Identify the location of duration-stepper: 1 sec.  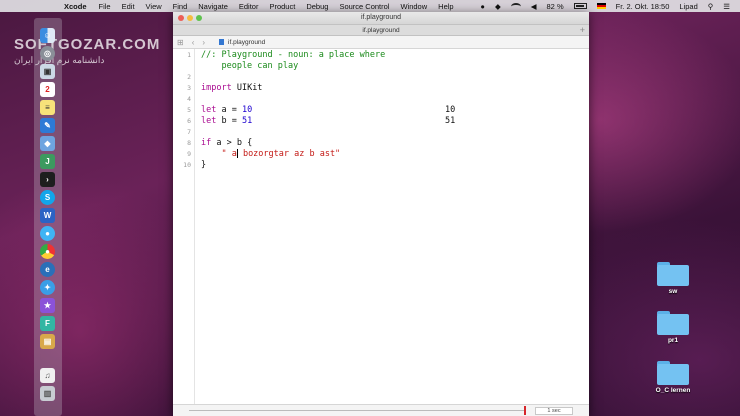
(554, 411).